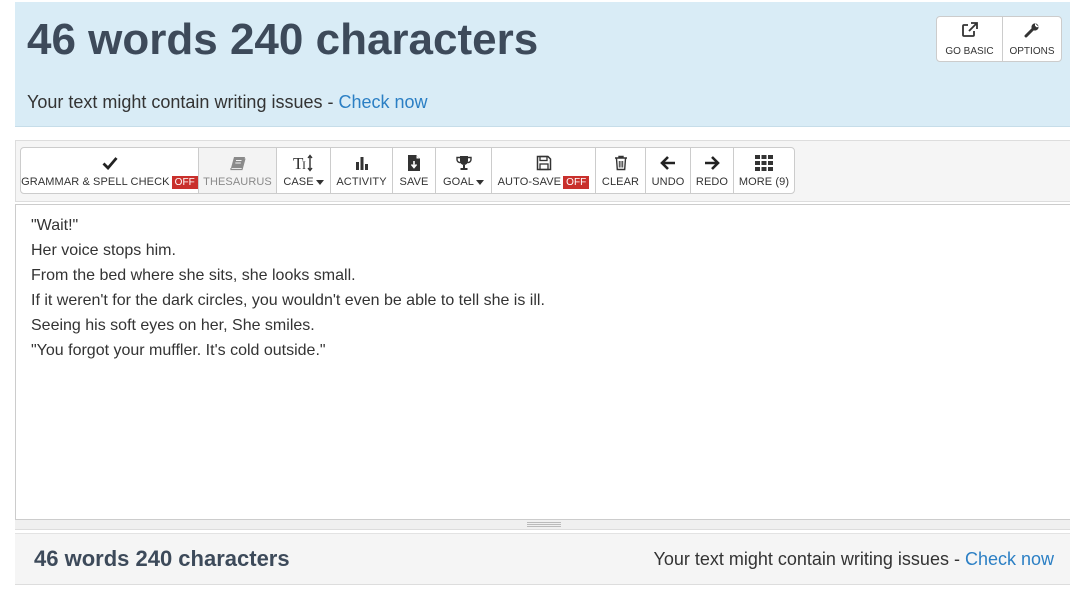 Image resolution: width=1070 pixels, height=595 pixels. Describe the element at coordinates (103, 250) in the screenshot. I see `editor-line: Her voice stops him.` at that location.